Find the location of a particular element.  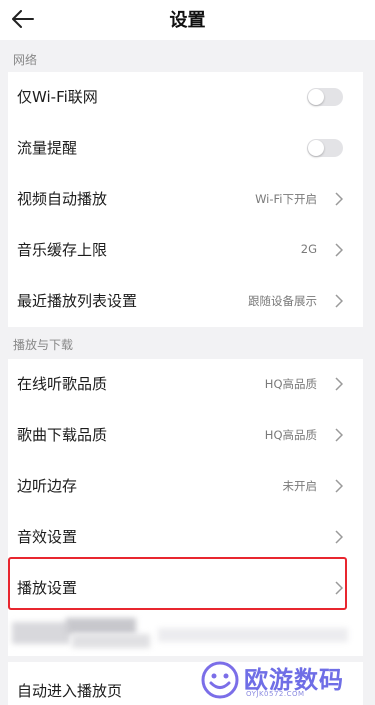

watermark: 欧游数码 OYJK0572.COM is located at coordinates (280, 680).